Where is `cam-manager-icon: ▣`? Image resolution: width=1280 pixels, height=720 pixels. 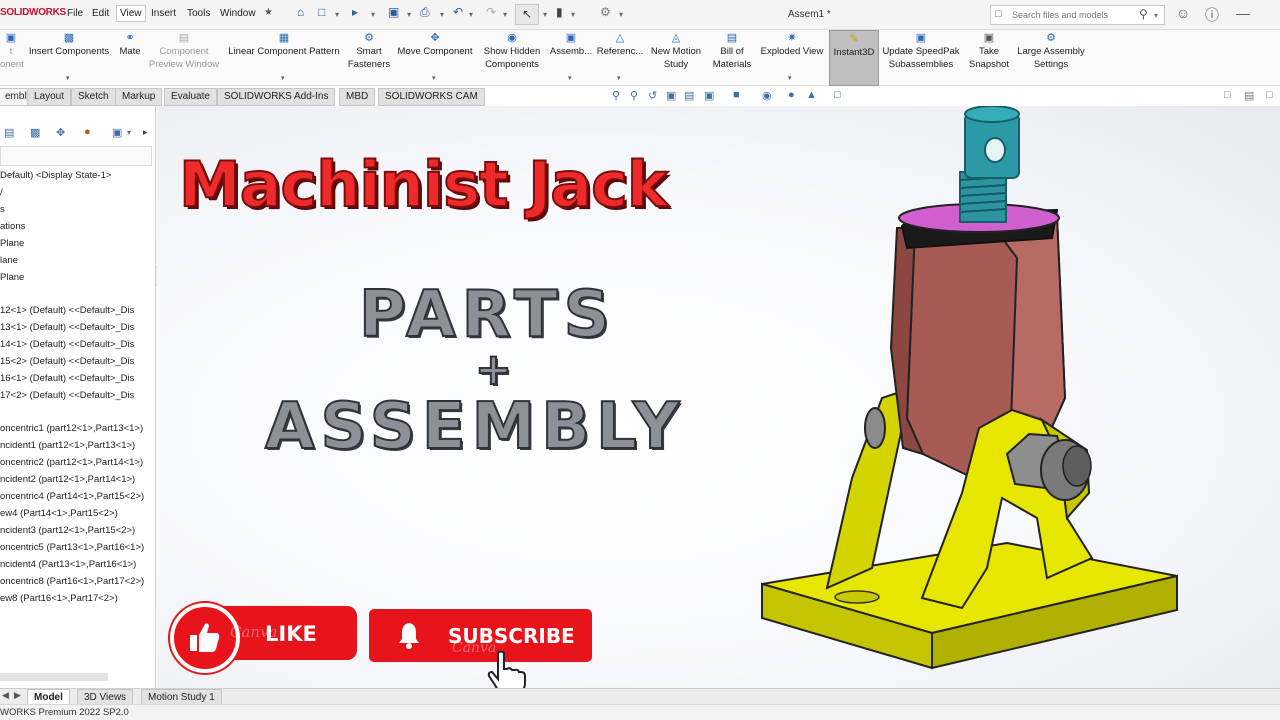
cam-manager-icon: ▣ is located at coordinates (117, 132).